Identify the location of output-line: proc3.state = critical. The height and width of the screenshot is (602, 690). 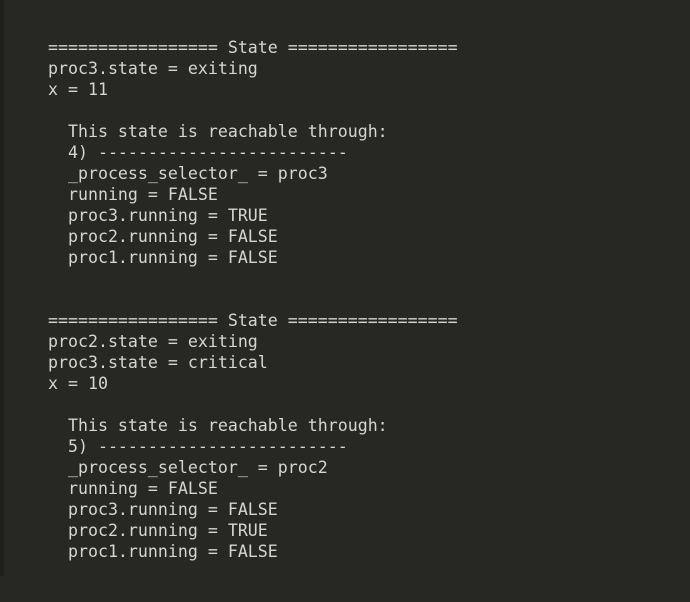
(158, 362).